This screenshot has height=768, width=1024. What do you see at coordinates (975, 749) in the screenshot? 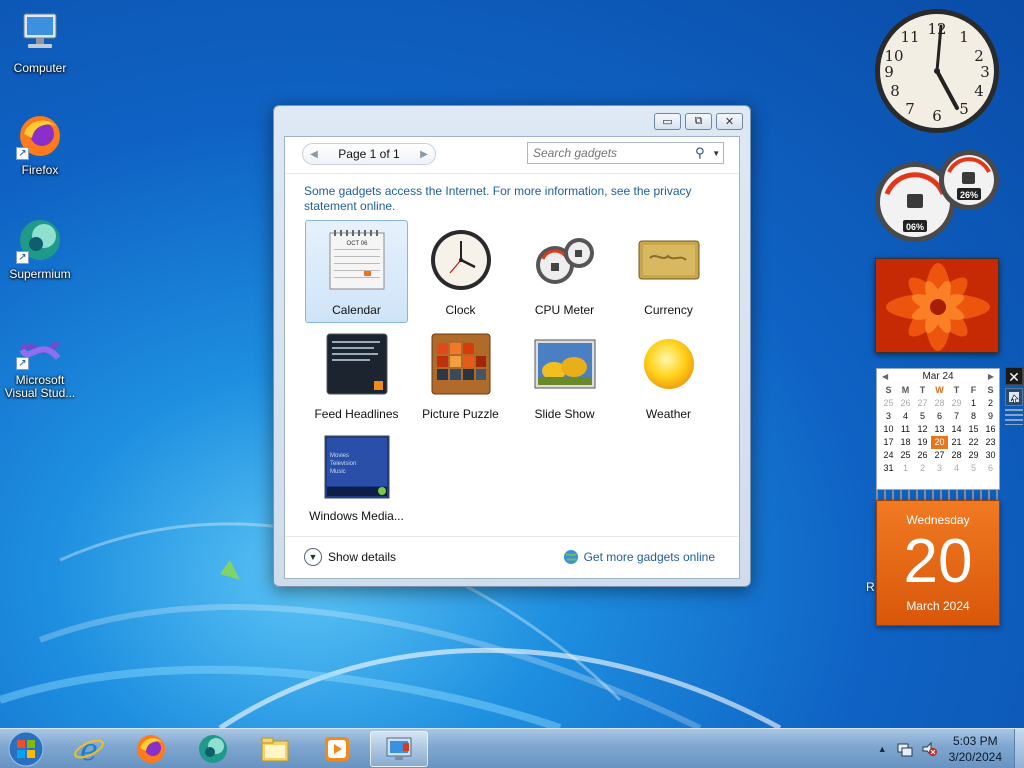
I see `taskbar-clock: 5:03 PM 3/20/2024` at bounding box center [975, 749].